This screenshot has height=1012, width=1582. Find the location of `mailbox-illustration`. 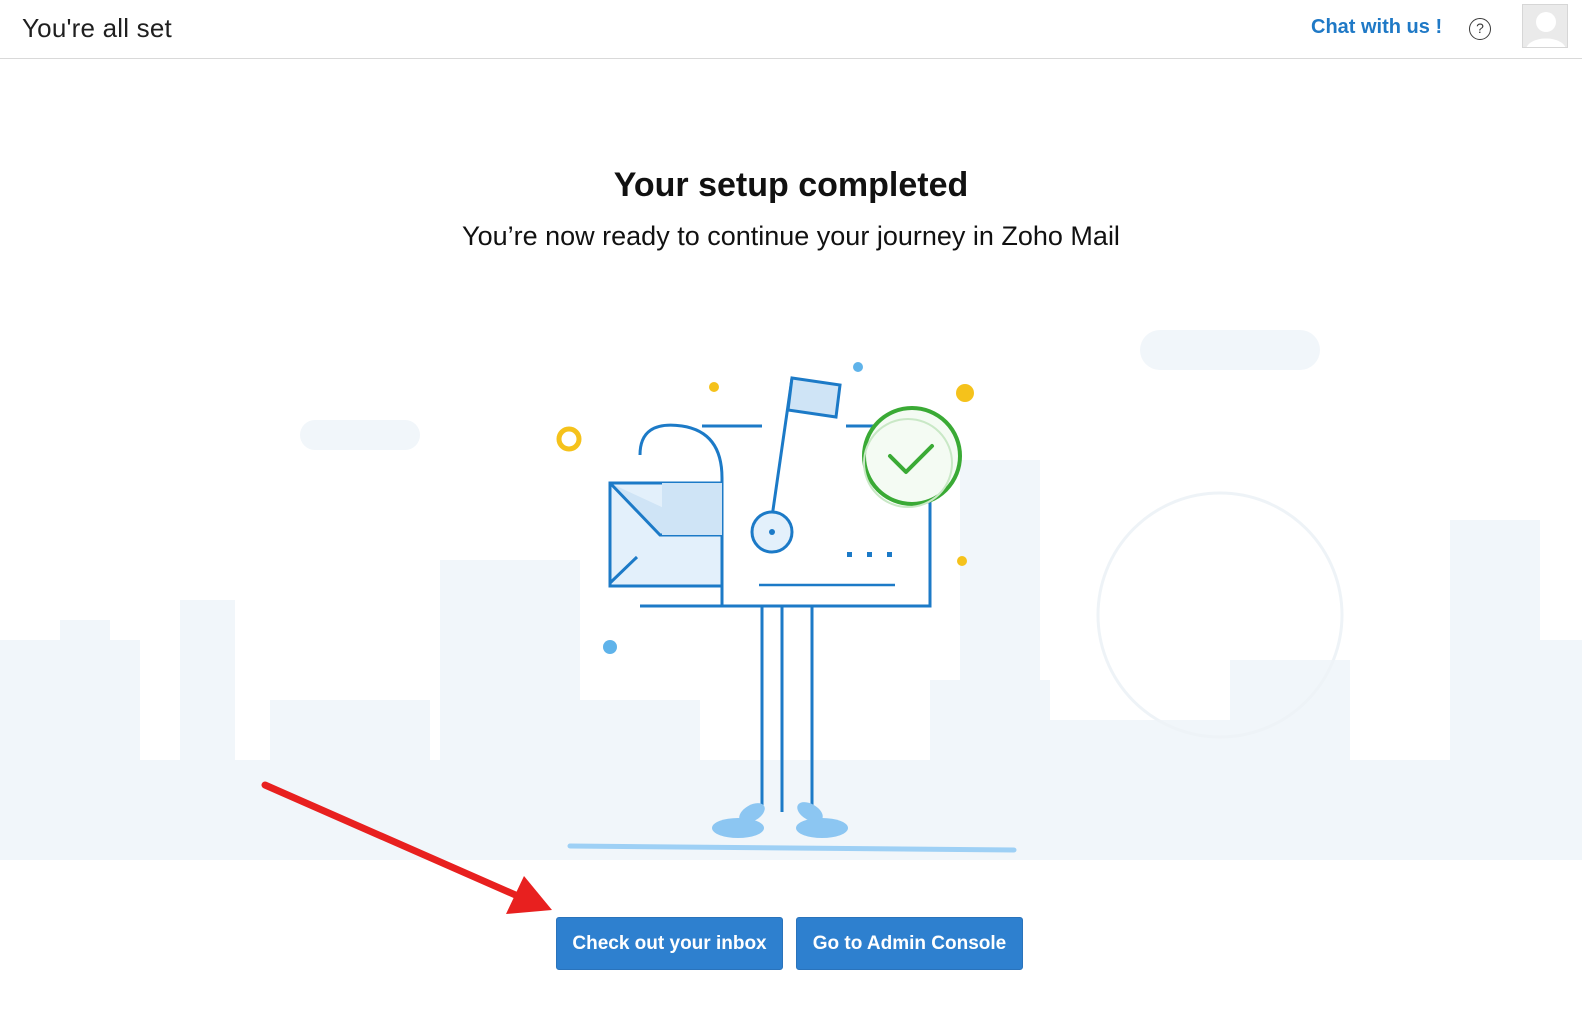

mailbox-illustration is located at coordinates (786, 607).